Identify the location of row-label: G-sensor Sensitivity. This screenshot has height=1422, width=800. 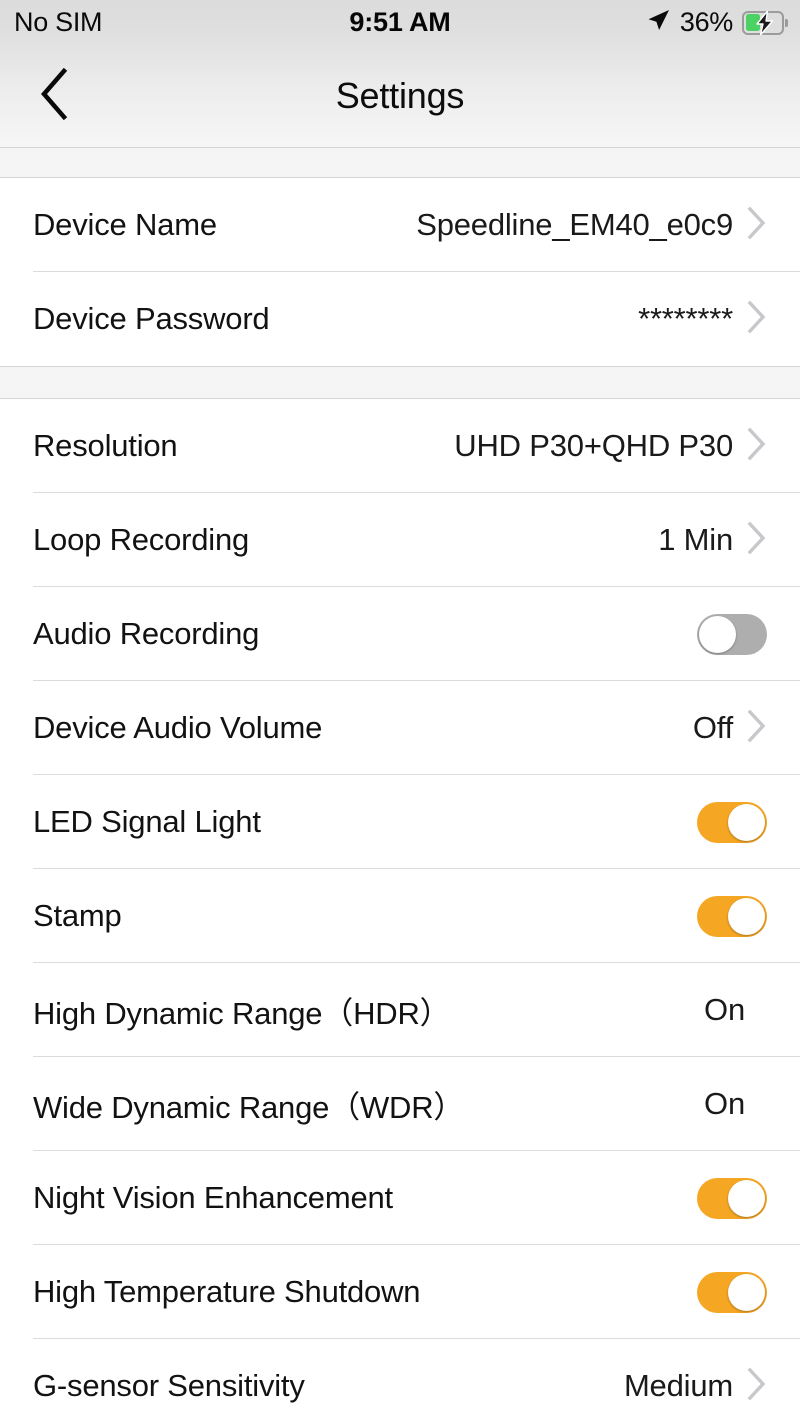
(169, 1385).